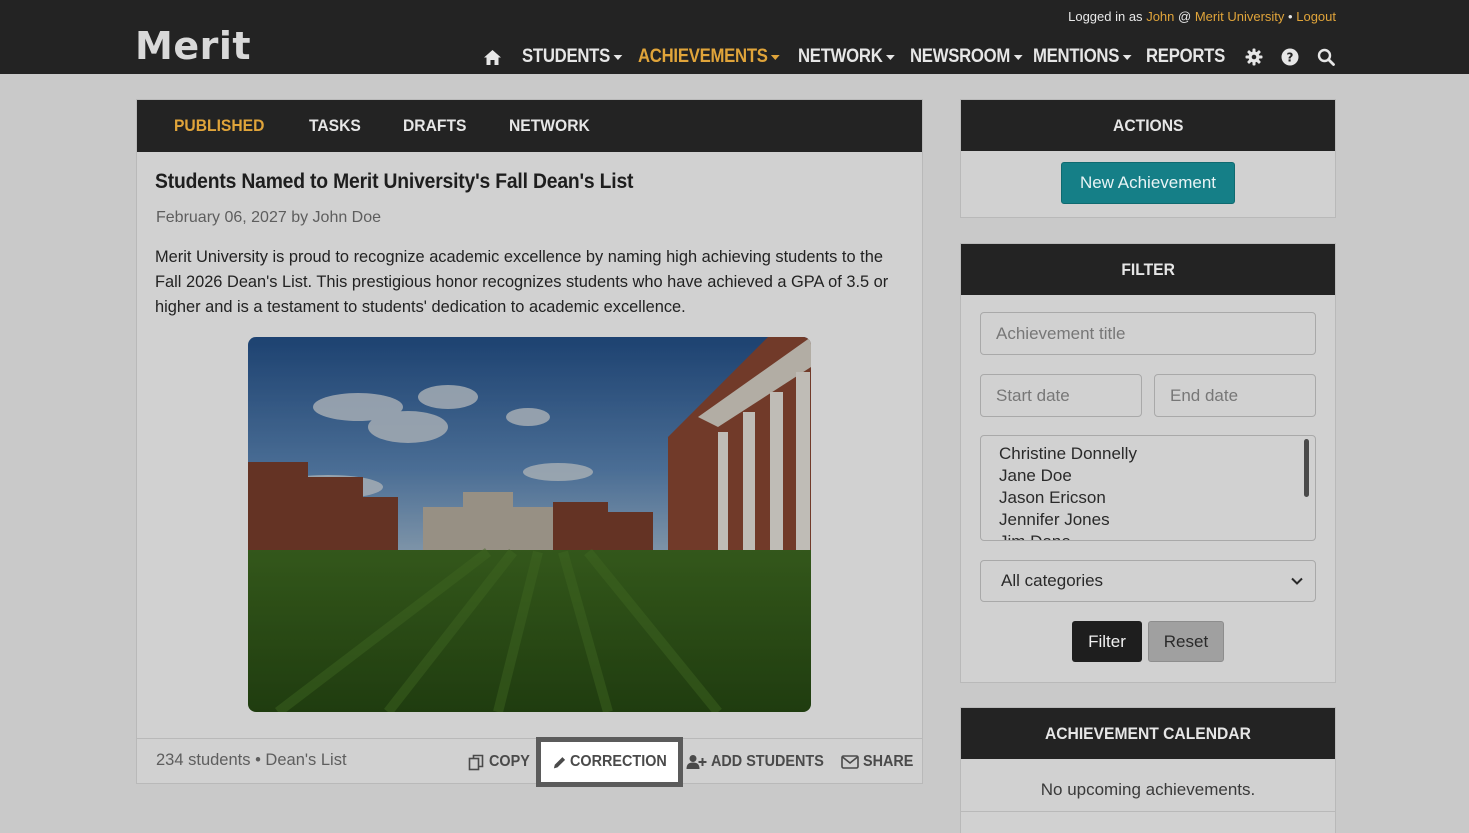 This screenshot has width=1469, height=833. Describe the element at coordinates (1254, 57) in the screenshot. I see `gear-icon` at that location.